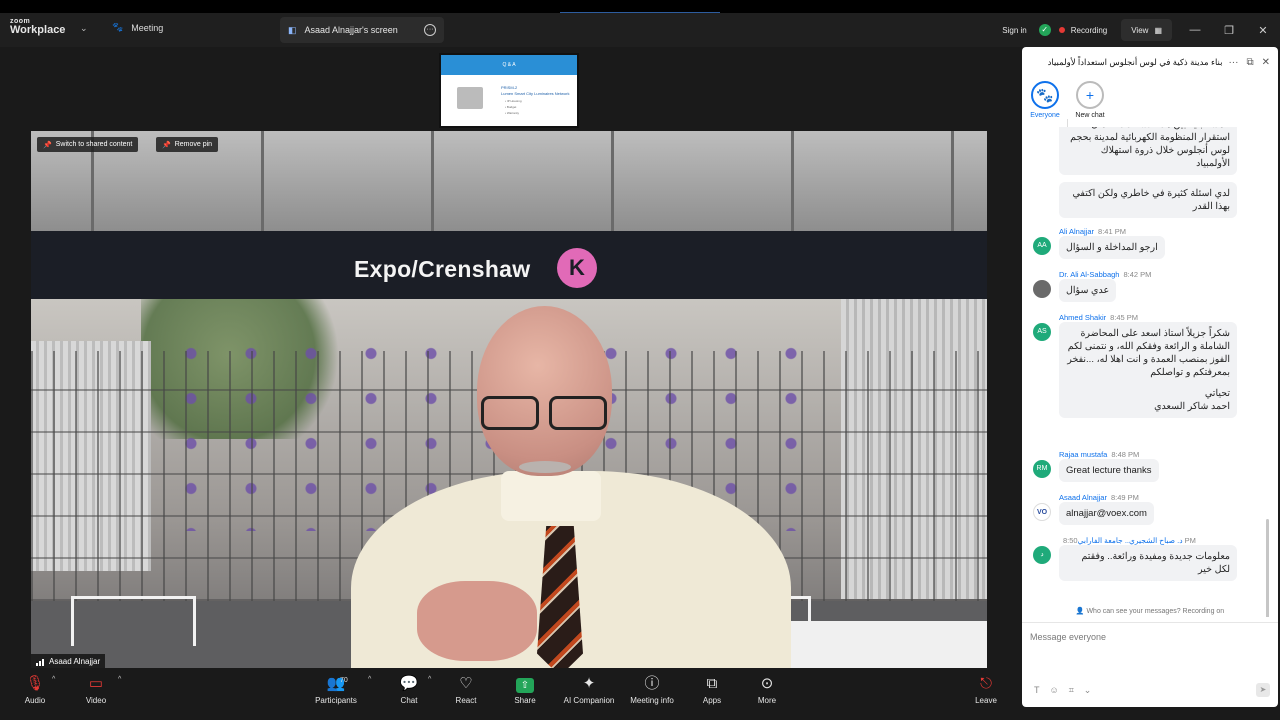 This screenshot has height=720, width=1280. I want to click on station-sign: Expo/Crenshaw, so click(509, 265).